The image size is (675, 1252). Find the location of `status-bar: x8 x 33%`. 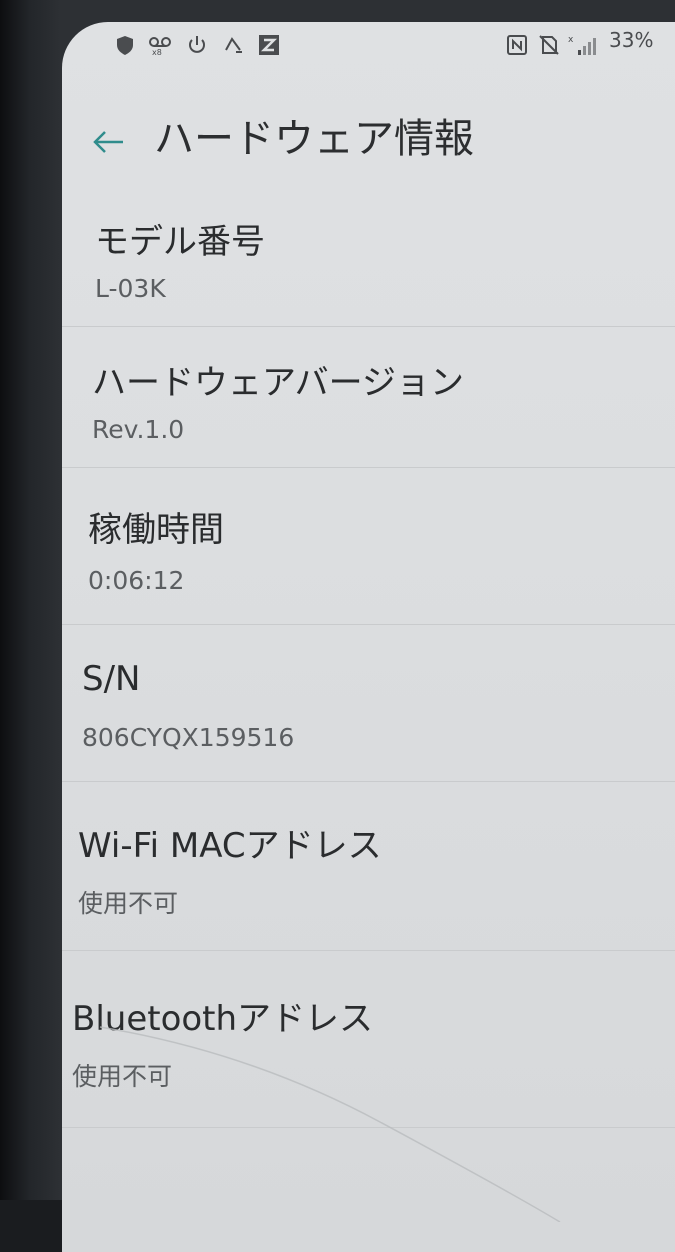

status-bar: x8 x 33% is located at coordinates (368, 40).